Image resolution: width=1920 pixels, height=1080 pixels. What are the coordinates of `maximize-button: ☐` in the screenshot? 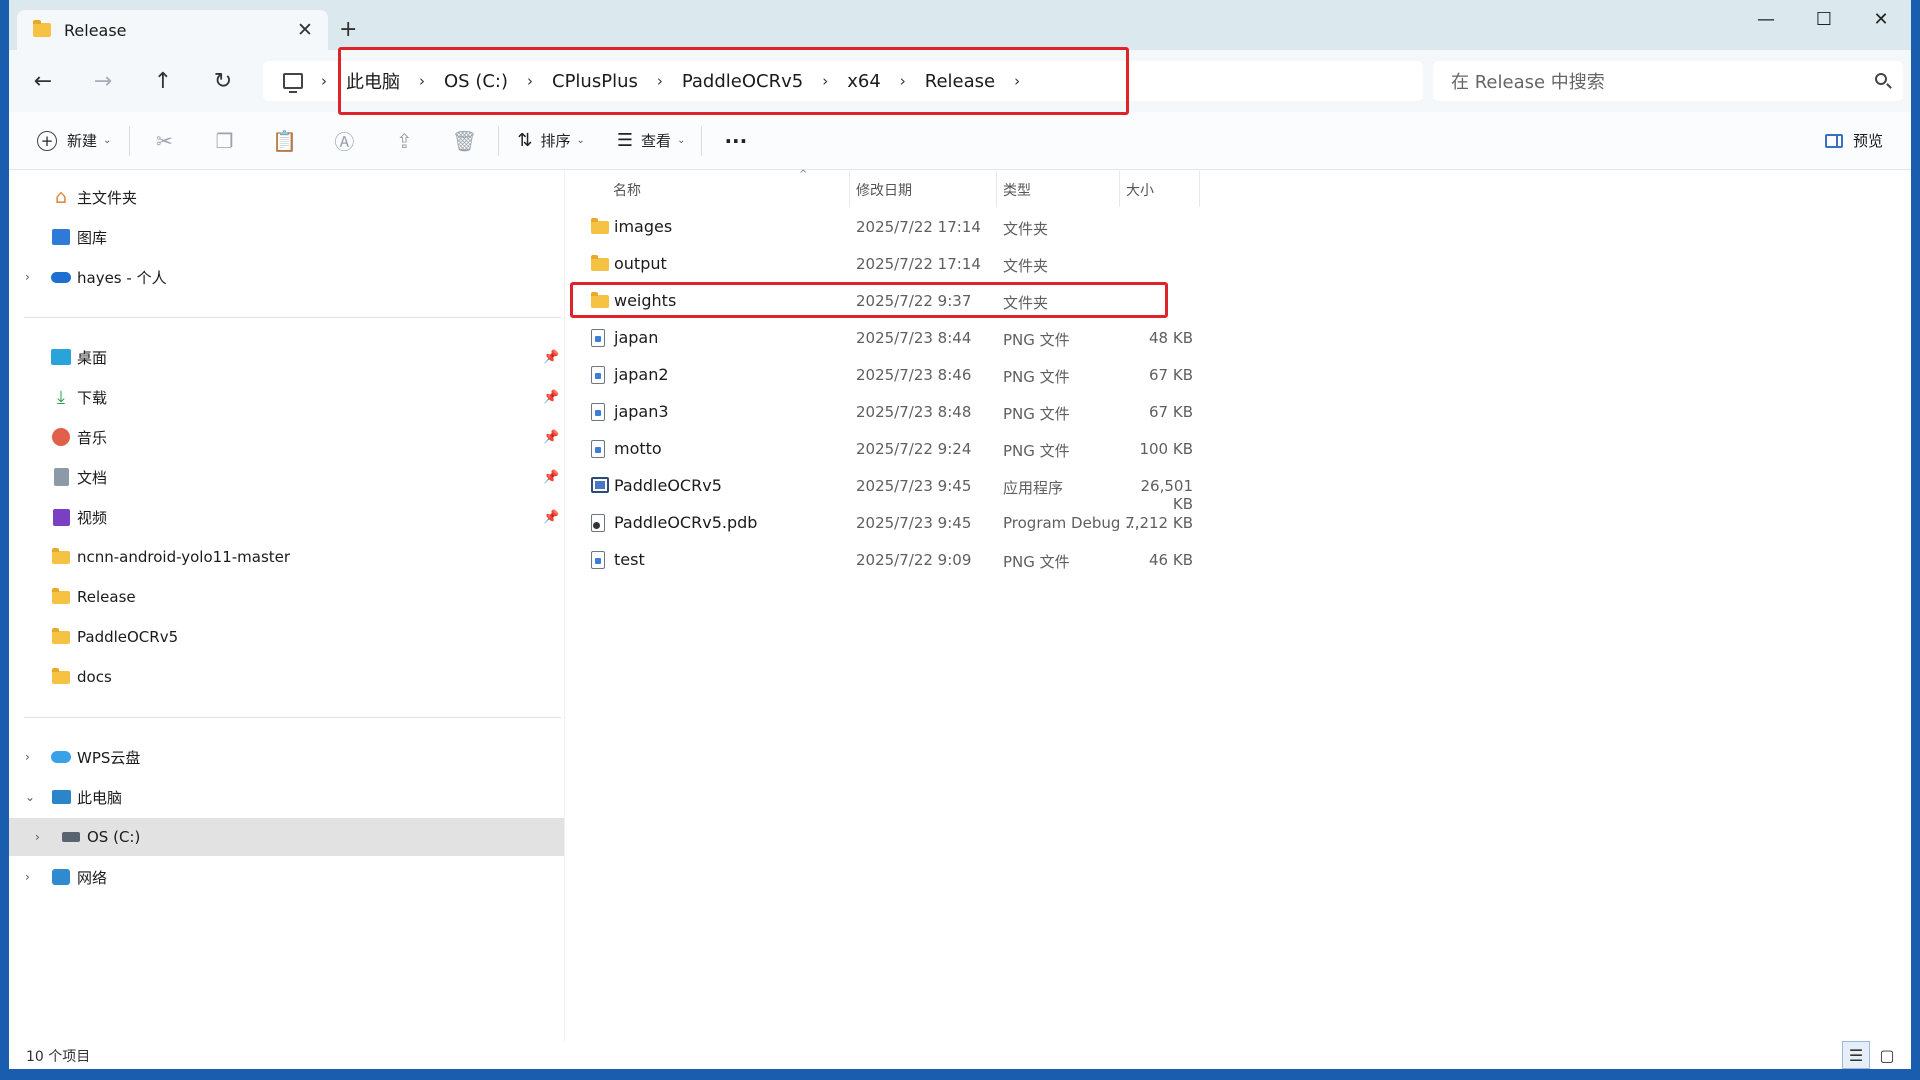 It's located at (1824, 19).